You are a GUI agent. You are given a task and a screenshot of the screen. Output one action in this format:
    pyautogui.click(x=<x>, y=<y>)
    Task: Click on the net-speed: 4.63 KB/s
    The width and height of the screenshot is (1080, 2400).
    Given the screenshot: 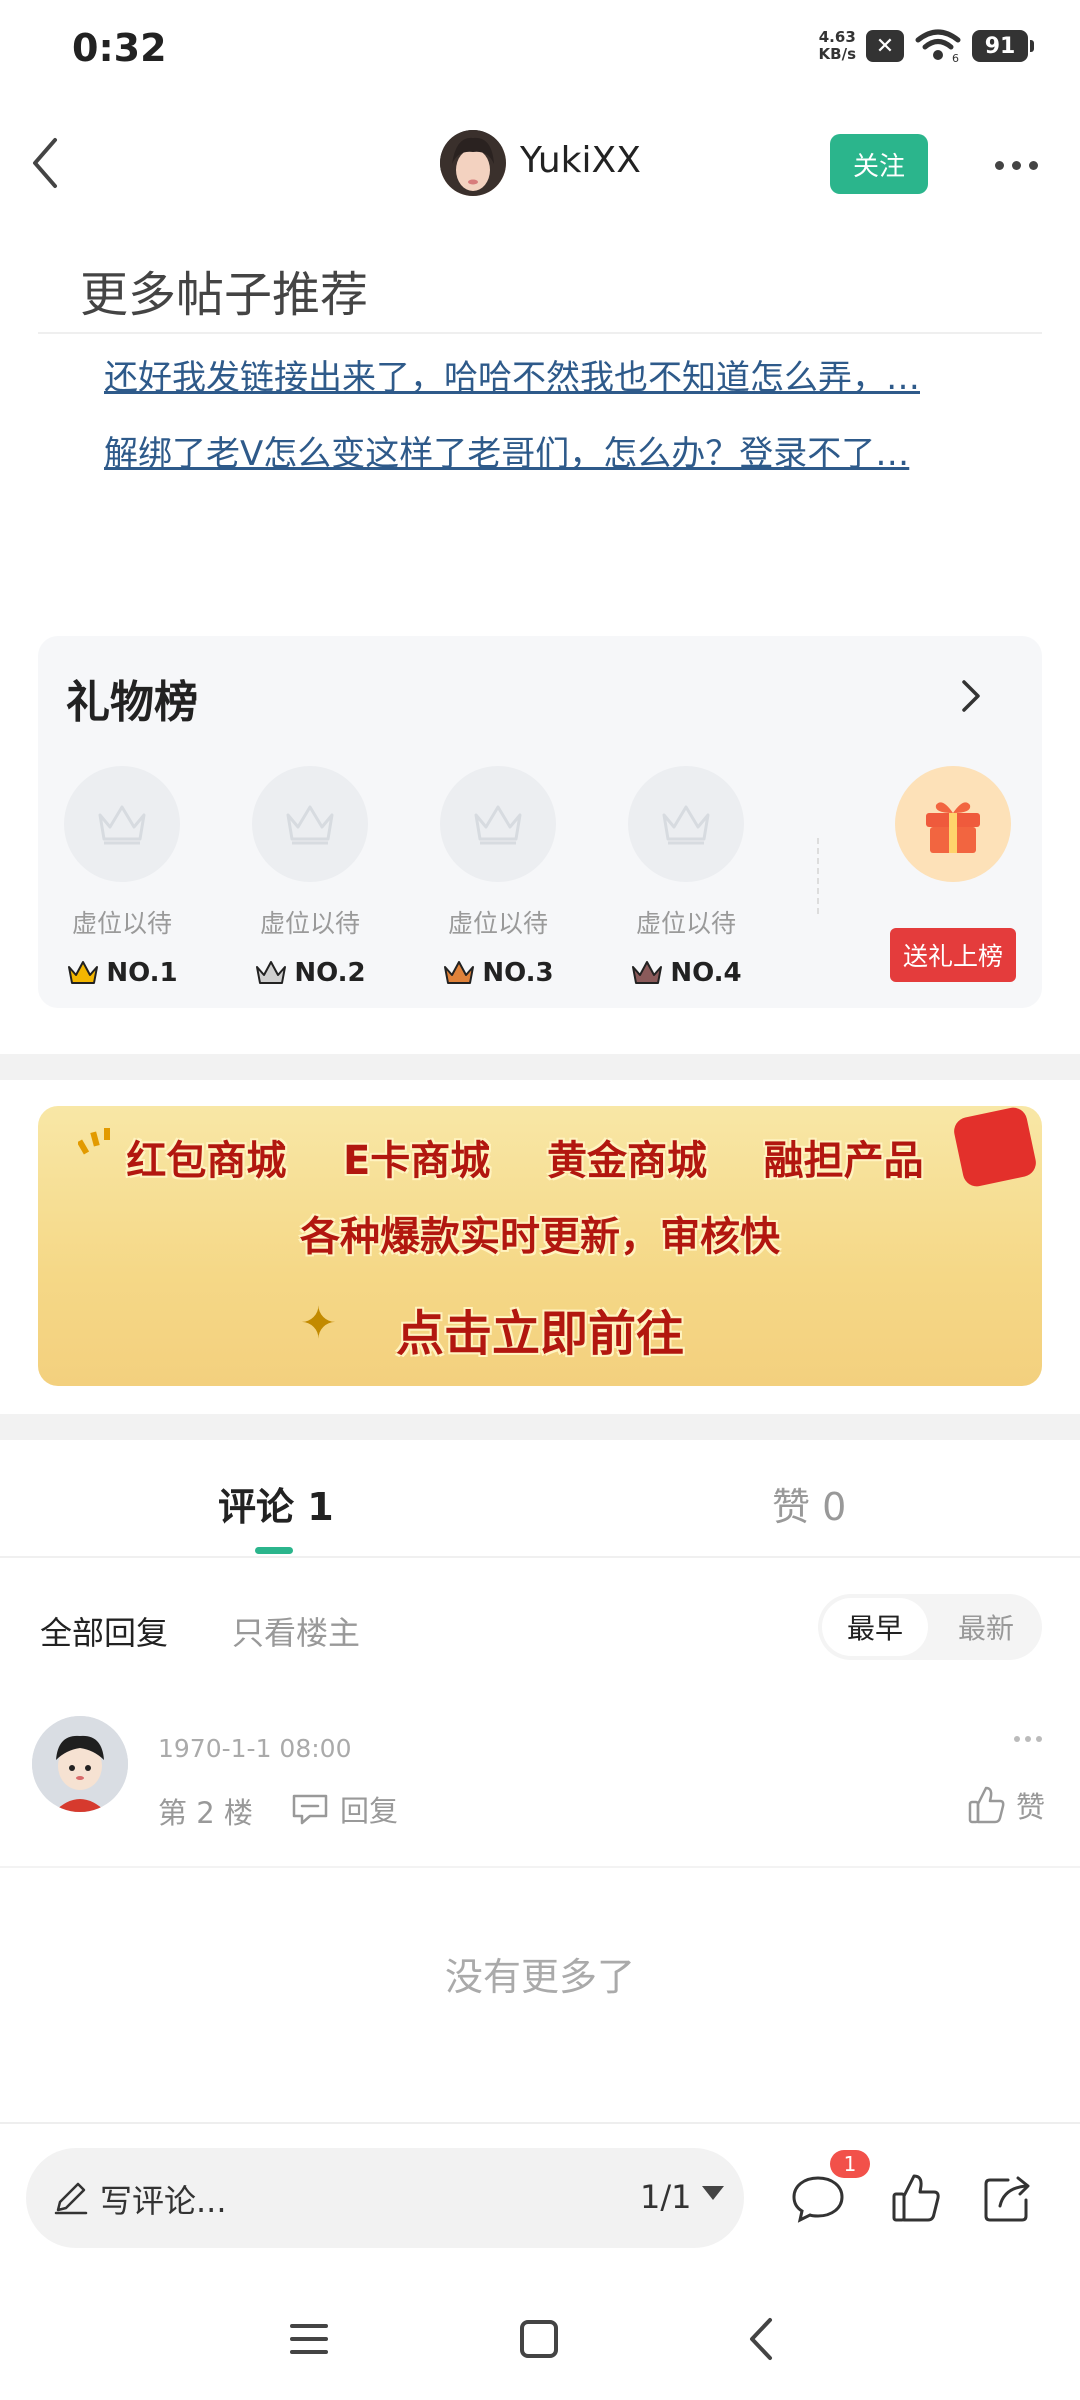 What is the action you would take?
    pyautogui.click(x=837, y=46)
    